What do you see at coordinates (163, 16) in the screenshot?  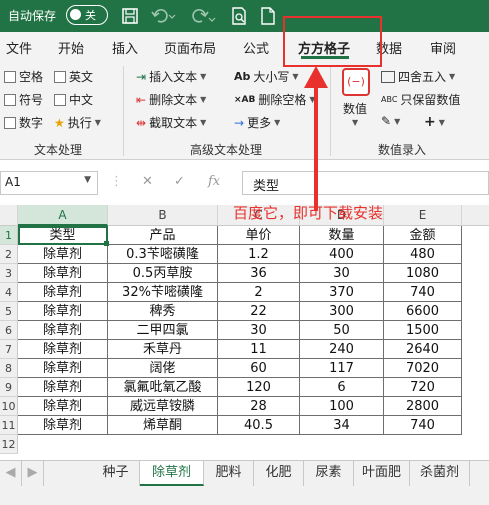 I see `undo-icon` at bounding box center [163, 16].